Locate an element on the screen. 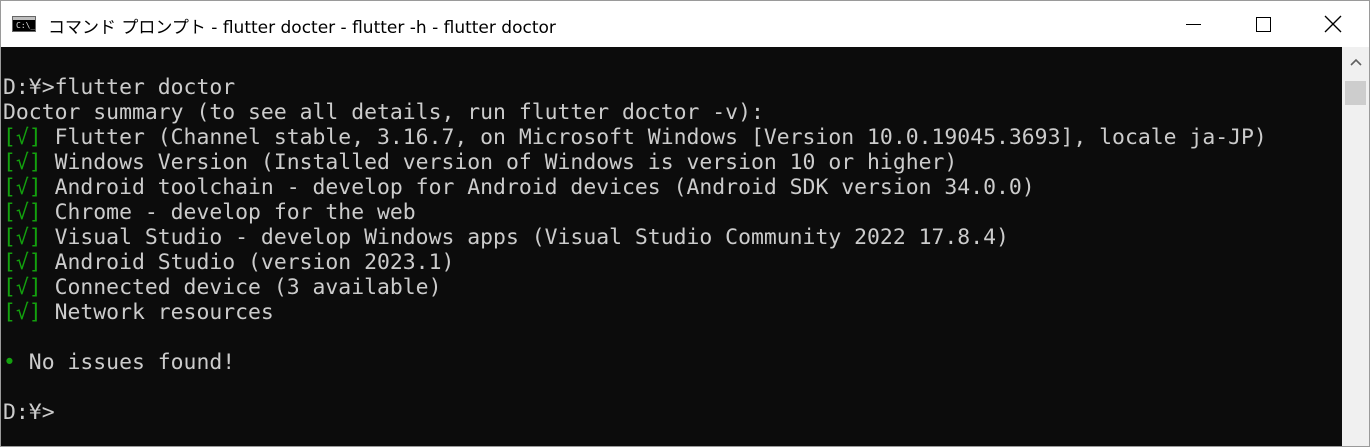 The image size is (1370, 447). close-icon is located at coordinates (1333, 24).